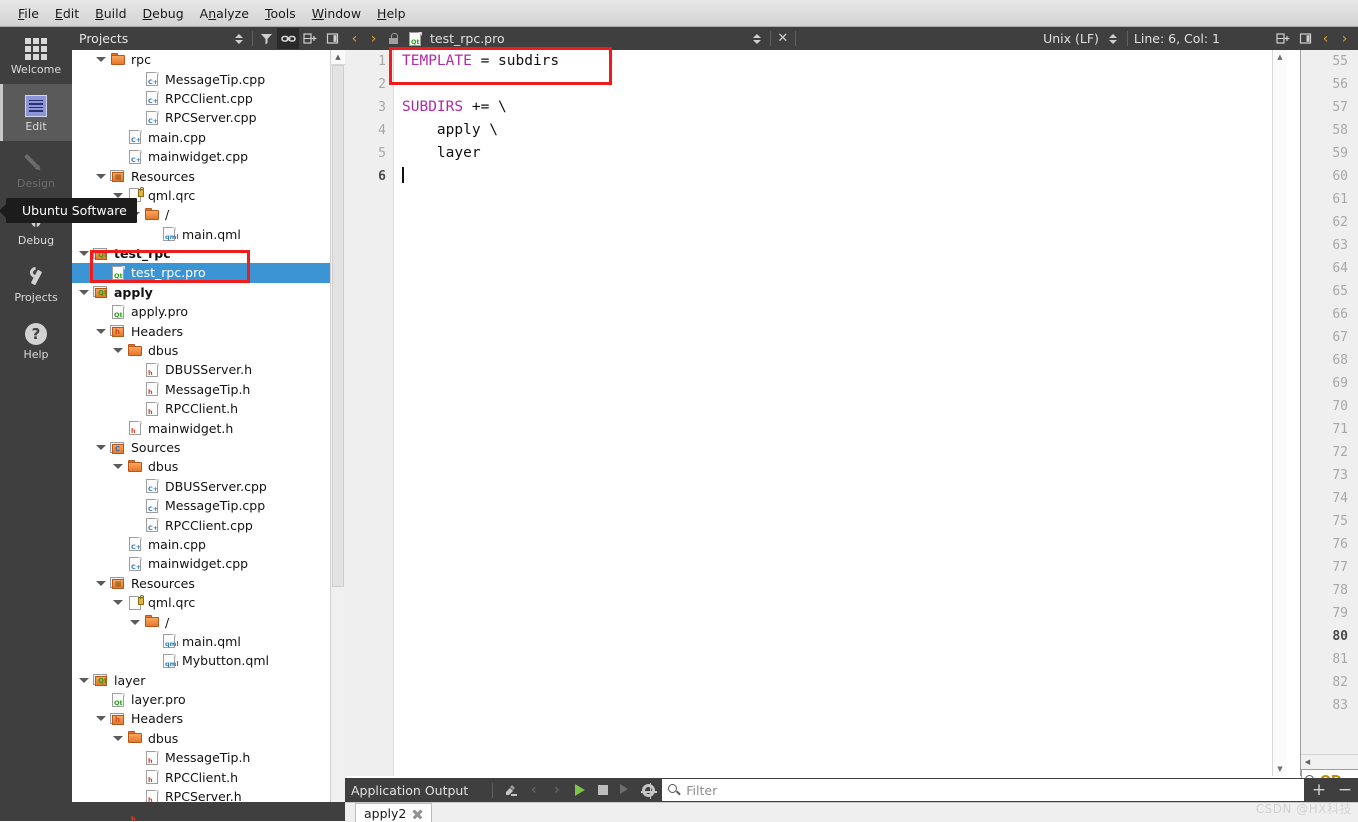 The image size is (1358, 822). I want to click on settings-gear-icon, so click(648, 790).